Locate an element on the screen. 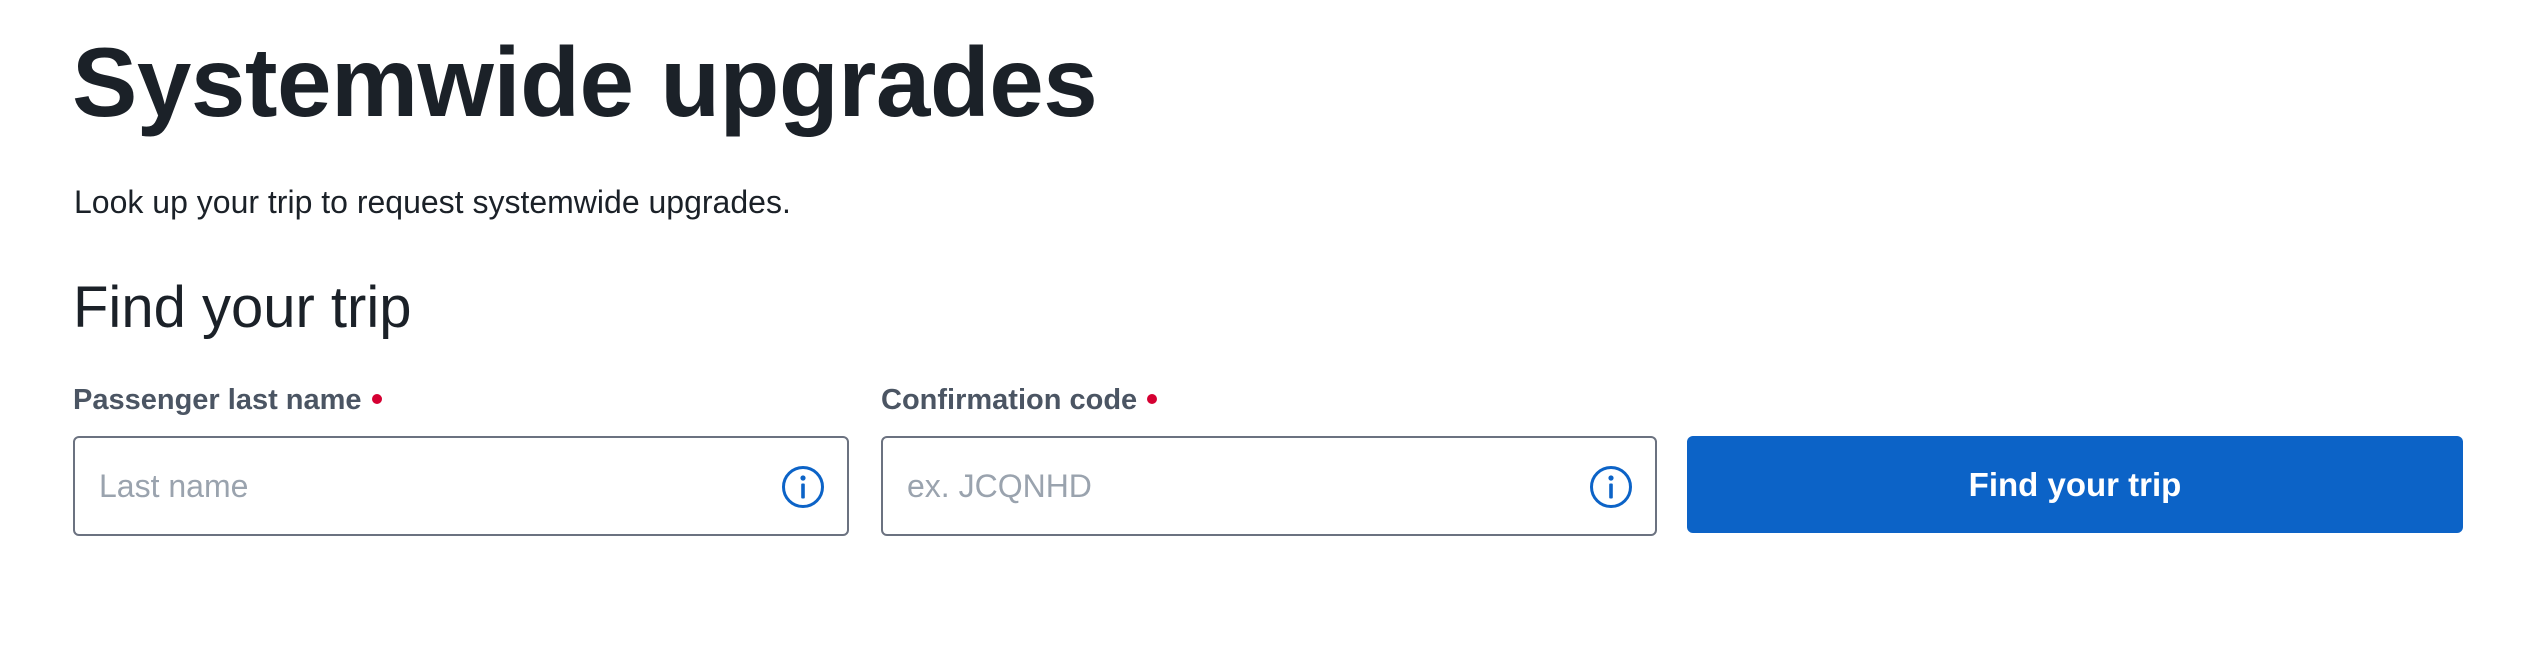  last-name-input-box is located at coordinates (461, 486).